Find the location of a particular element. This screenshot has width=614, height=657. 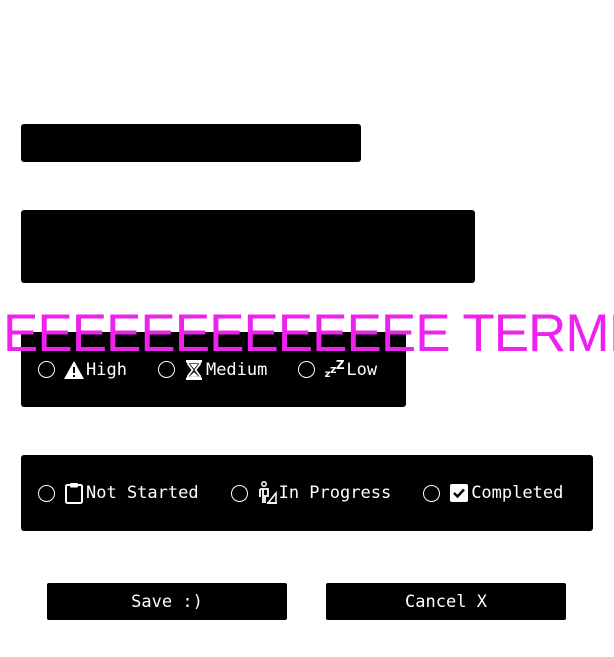

status-option-not-started: Not Started is located at coordinates (118, 493).